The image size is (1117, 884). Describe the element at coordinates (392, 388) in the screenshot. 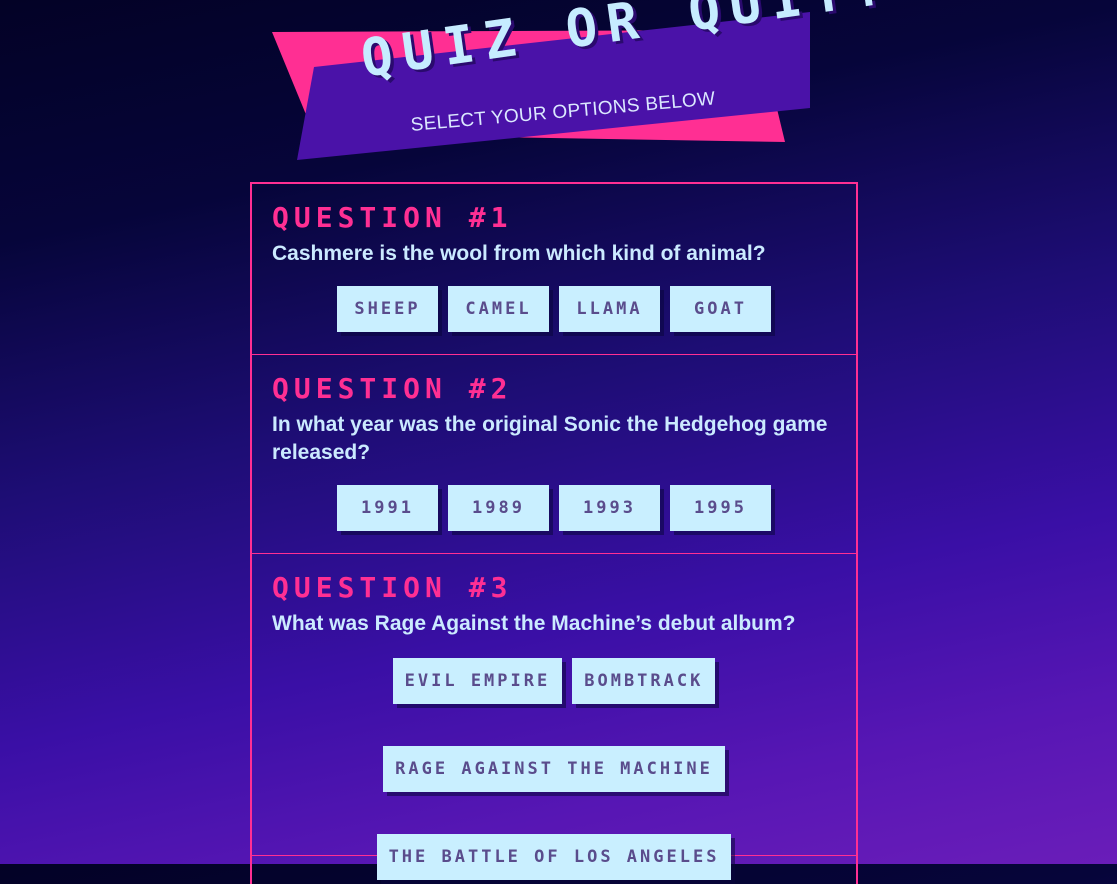

I see `question-2-label: QUESTION #2` at that location.